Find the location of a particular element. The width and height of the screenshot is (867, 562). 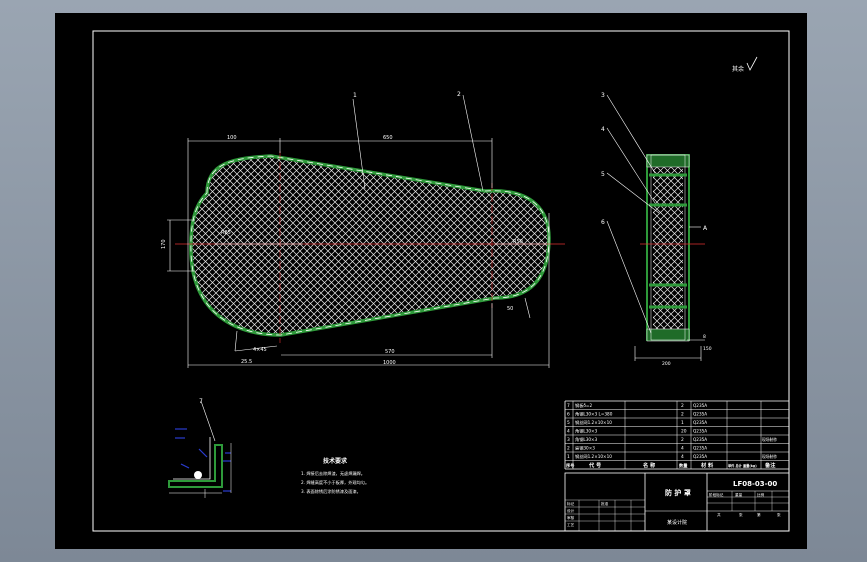

svg-text: 6 is located at coordinates (603, 222).